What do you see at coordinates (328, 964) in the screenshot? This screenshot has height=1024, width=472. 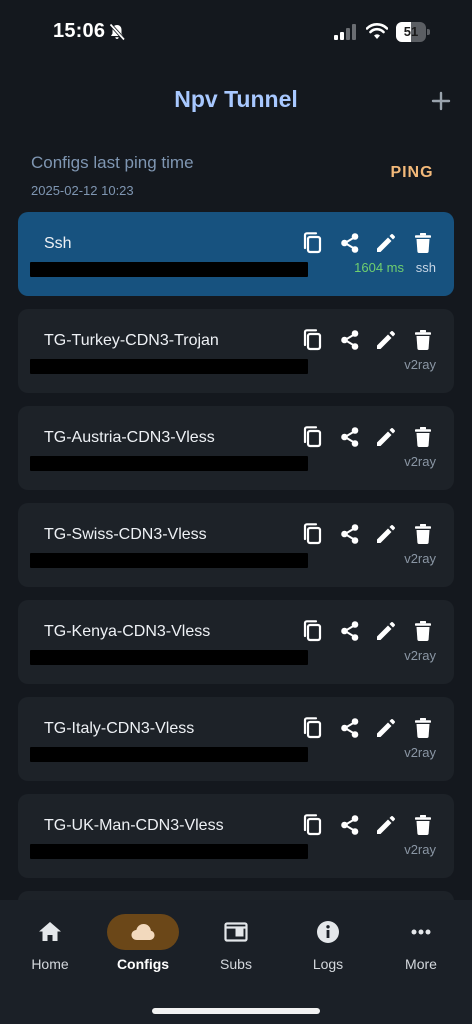 I see `nav-label: Logs` at bounding box center [328, 964].